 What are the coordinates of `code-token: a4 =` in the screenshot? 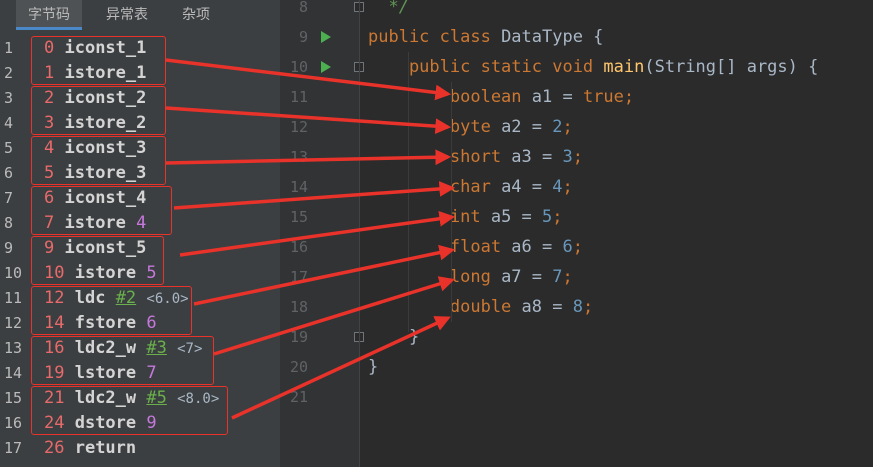 It's located at (527, 187).